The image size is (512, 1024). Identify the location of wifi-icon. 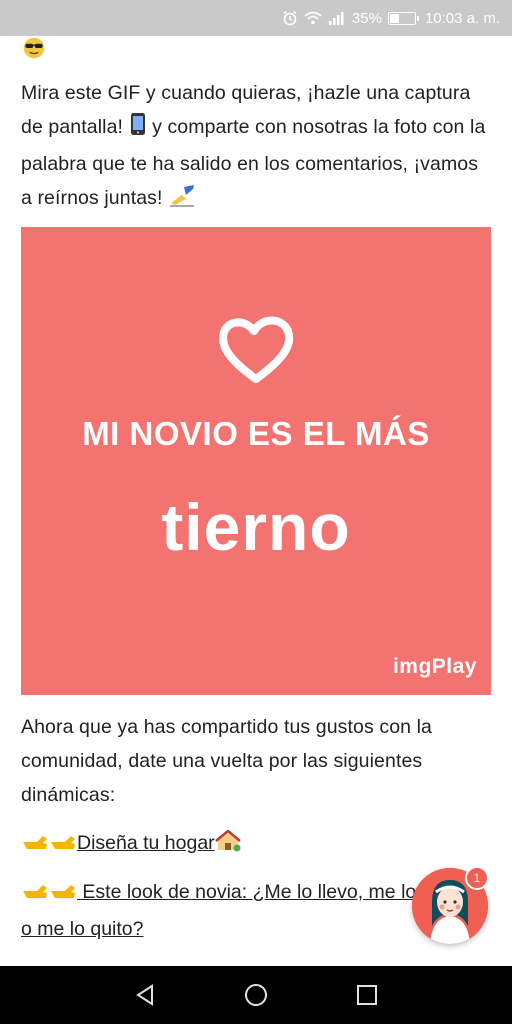
(313, 18).